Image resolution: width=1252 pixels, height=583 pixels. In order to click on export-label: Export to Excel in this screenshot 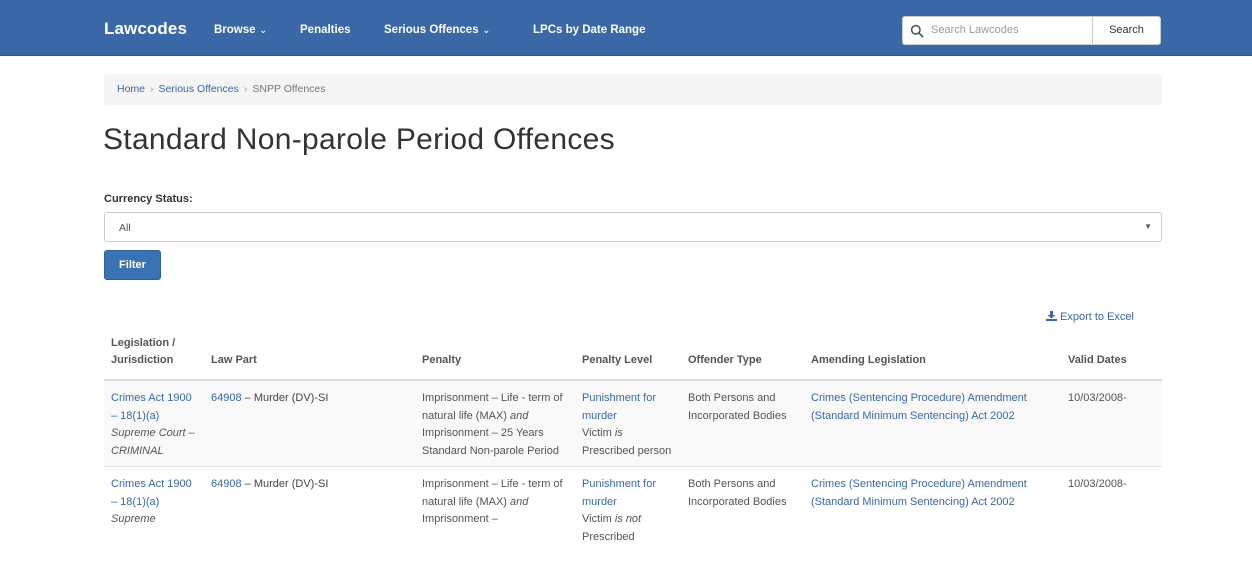, I will do `click(1097, 317)`.